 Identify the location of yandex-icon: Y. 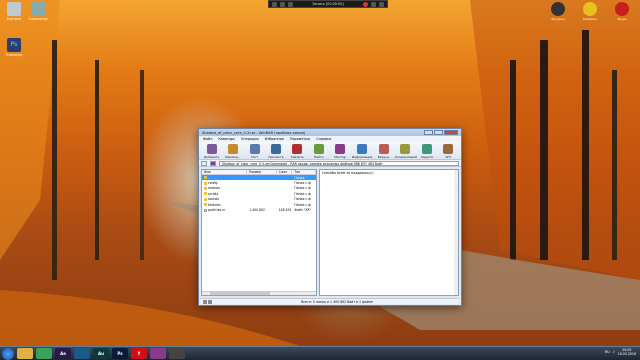
(139, 353).